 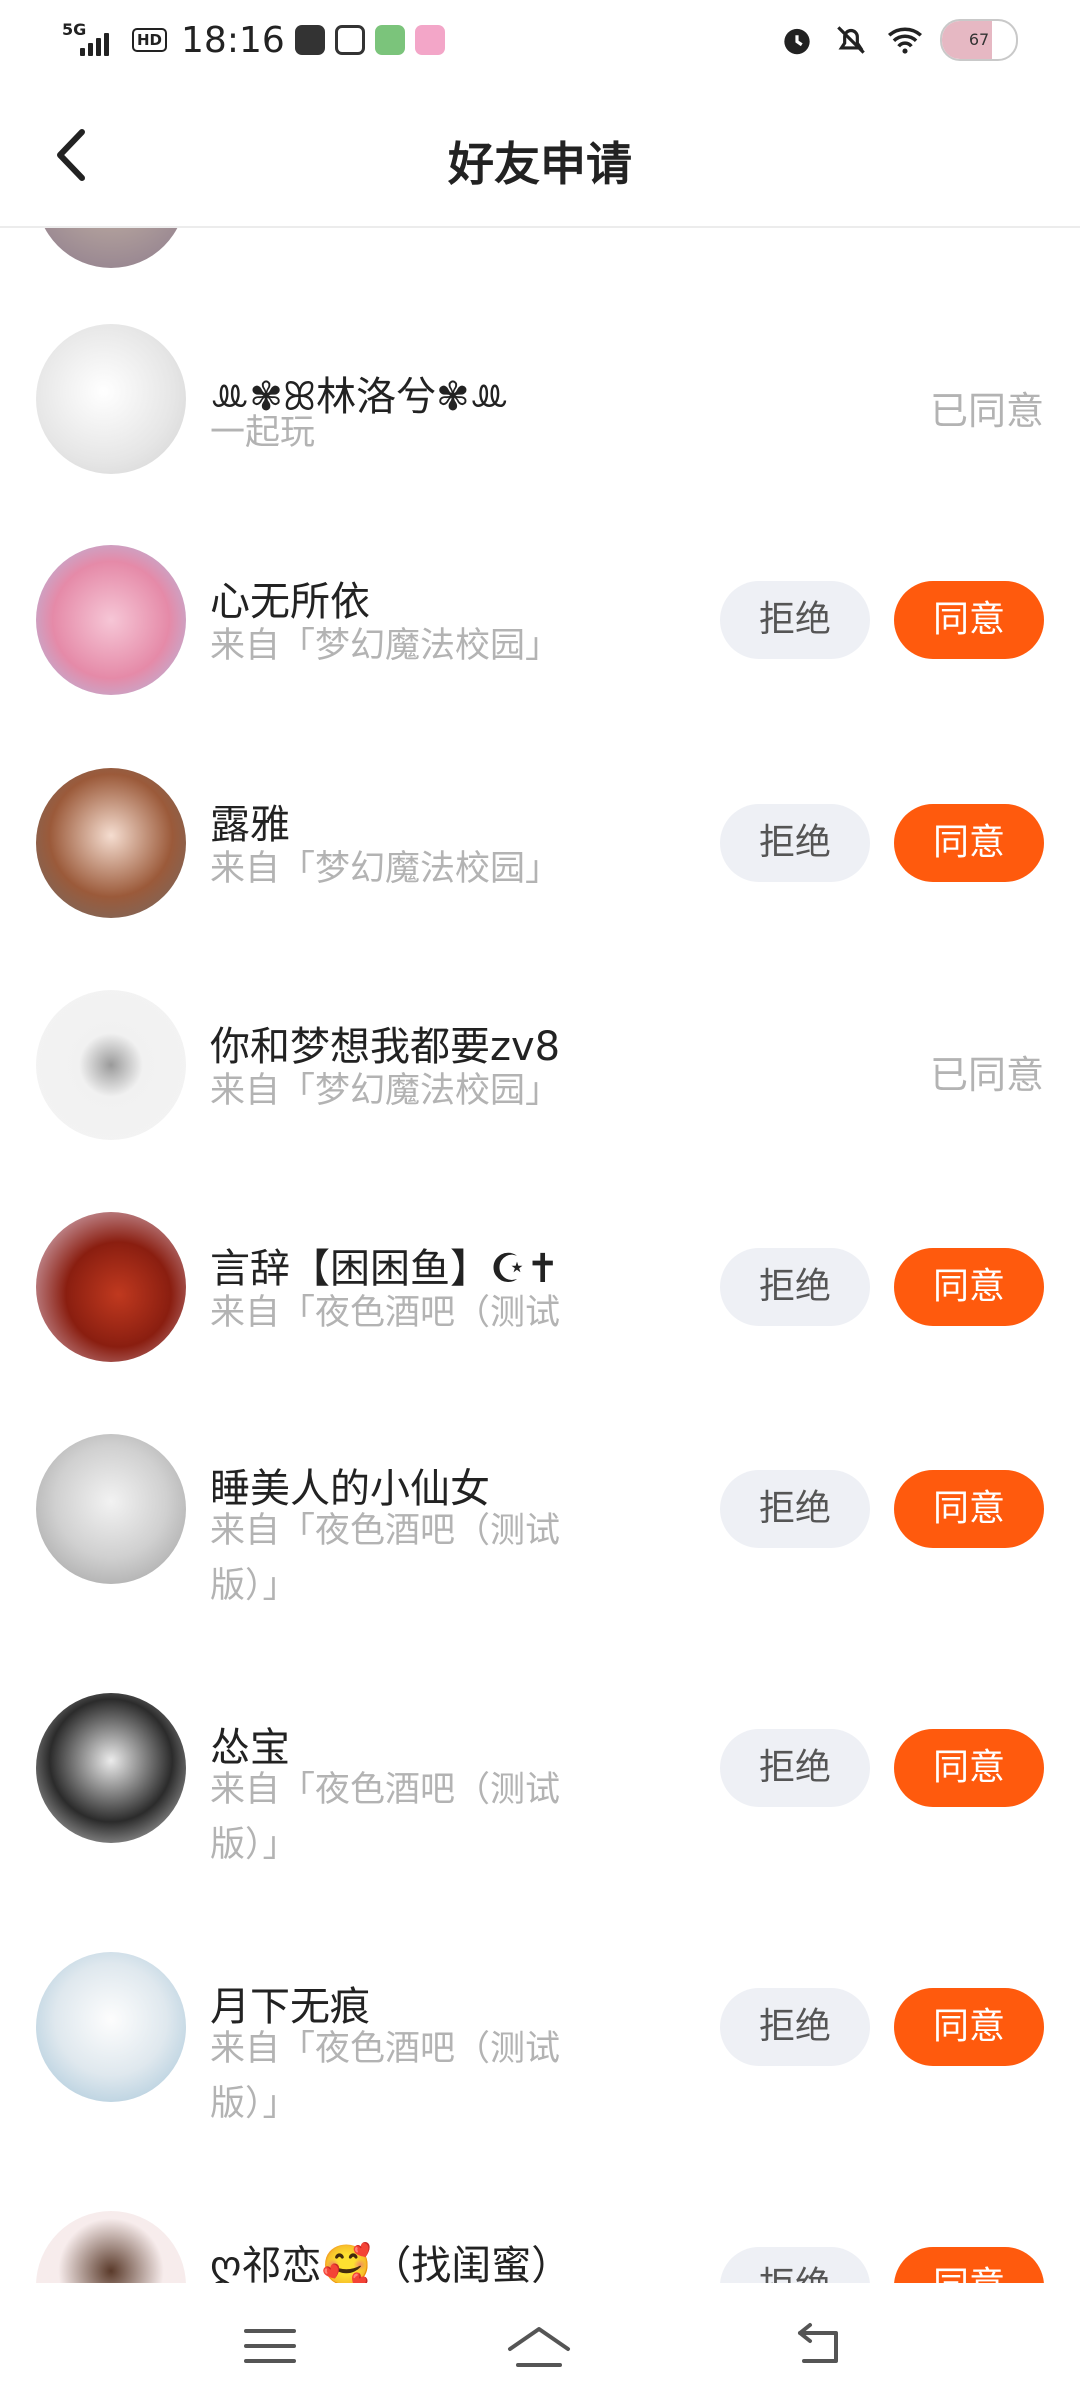 What do you see at coordinates (540, 164) in the screenshot?
I see `page-title: 好友申请` at bounding box center [540, 164].